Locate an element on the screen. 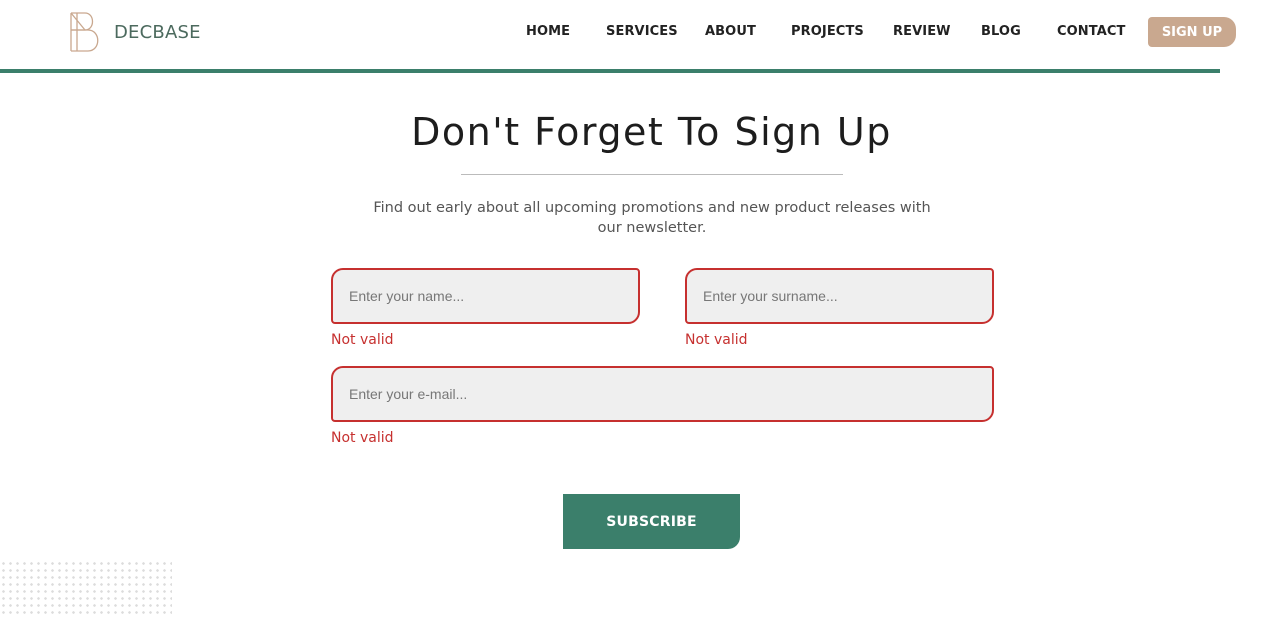 The height and width of the screenshot is (620, 1280). nav-item-services: SERVICES is located at coordinates (642, 31).